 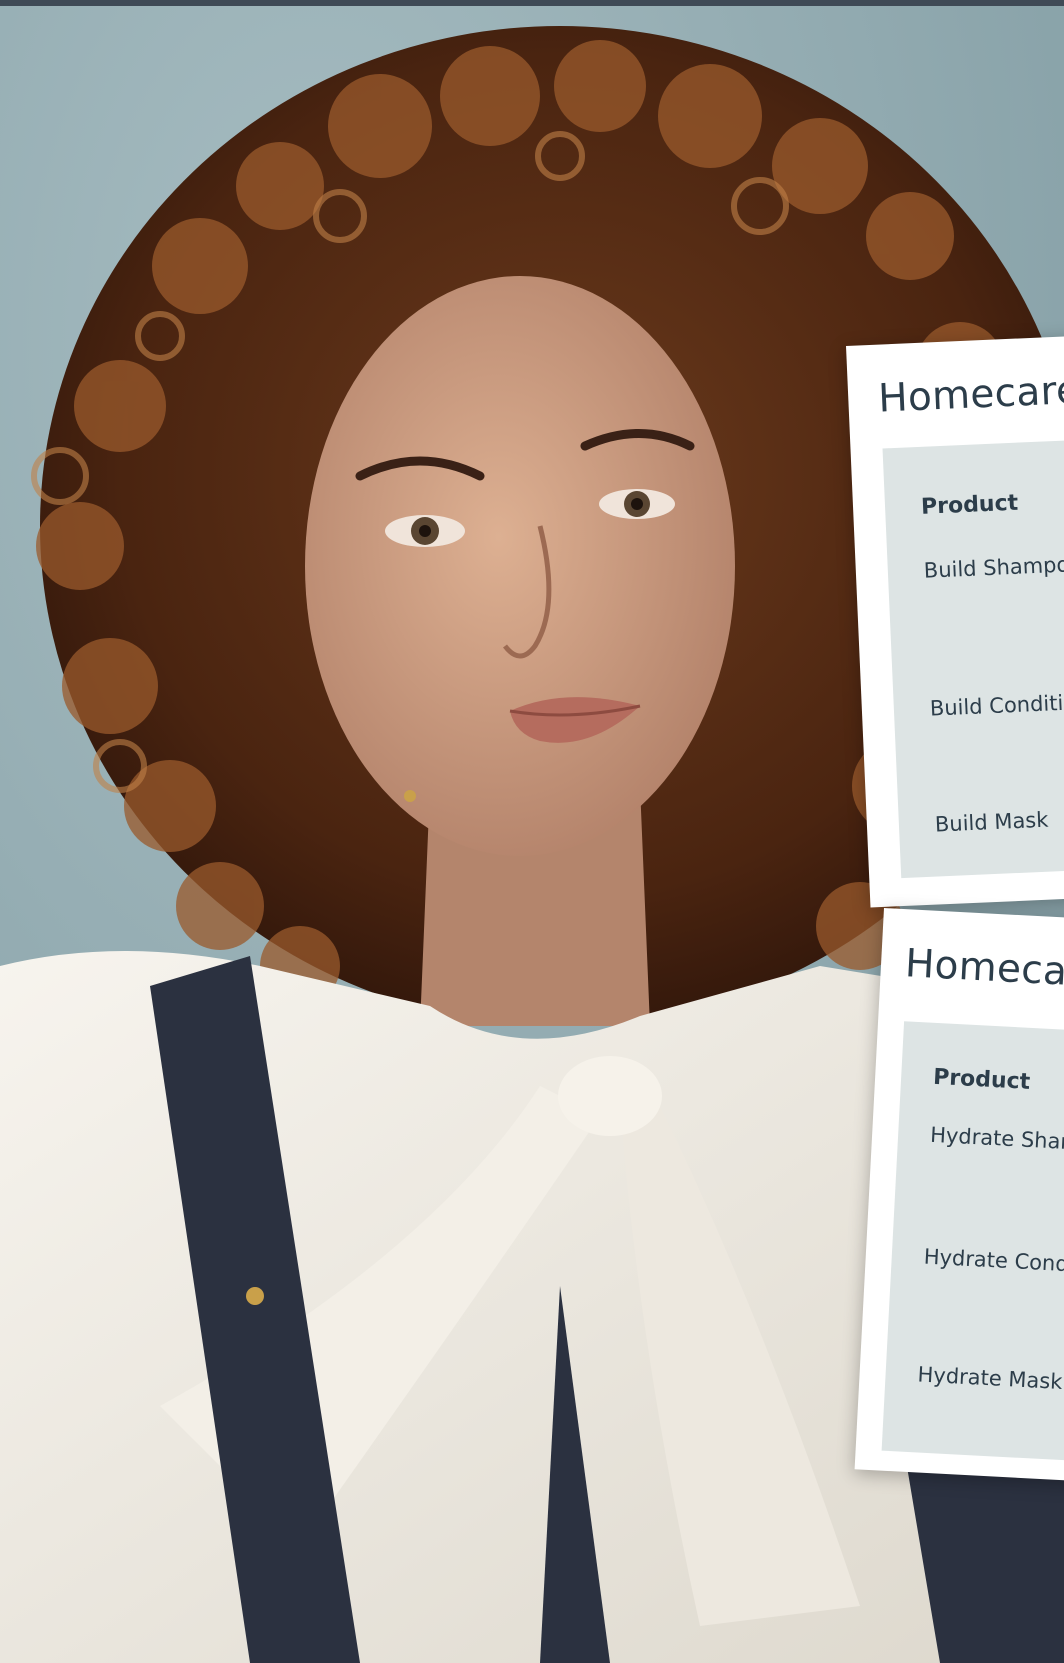 I want to click on product-row: Hydrate Mask, so click(x=990, y=1378).